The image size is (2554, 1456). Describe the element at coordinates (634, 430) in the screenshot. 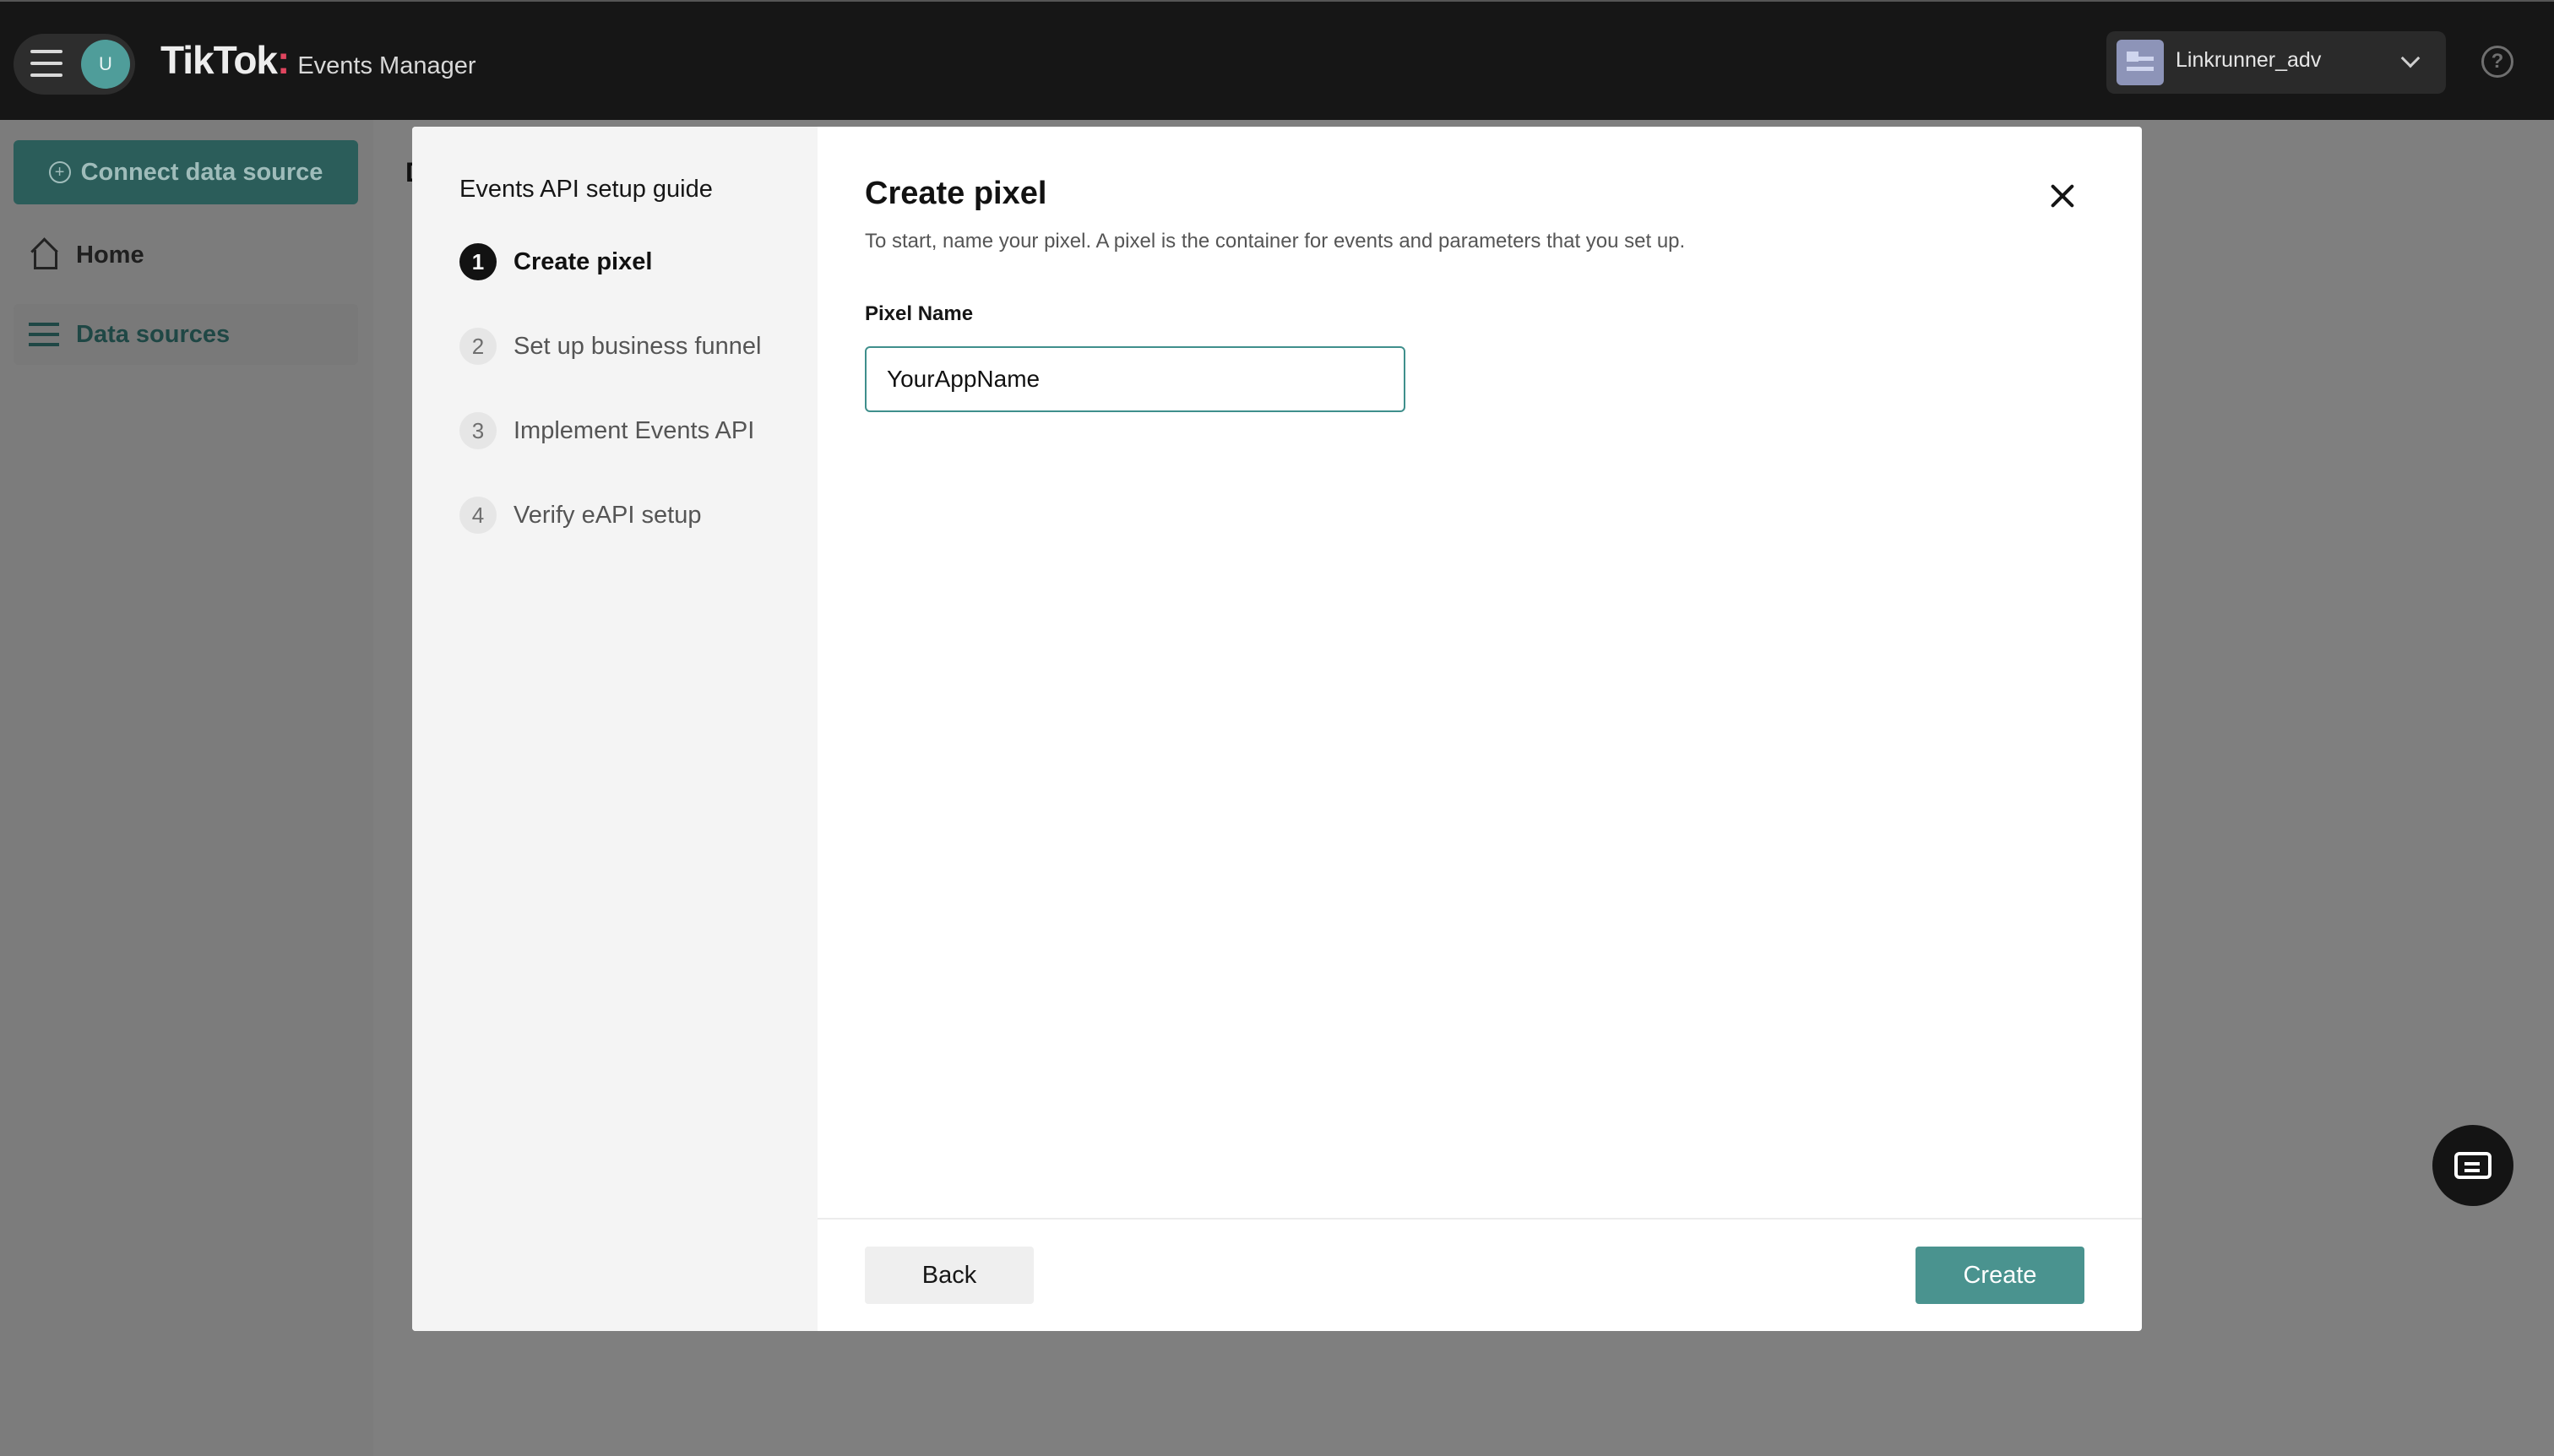

I see `step-label: Implement Events API` at that location.